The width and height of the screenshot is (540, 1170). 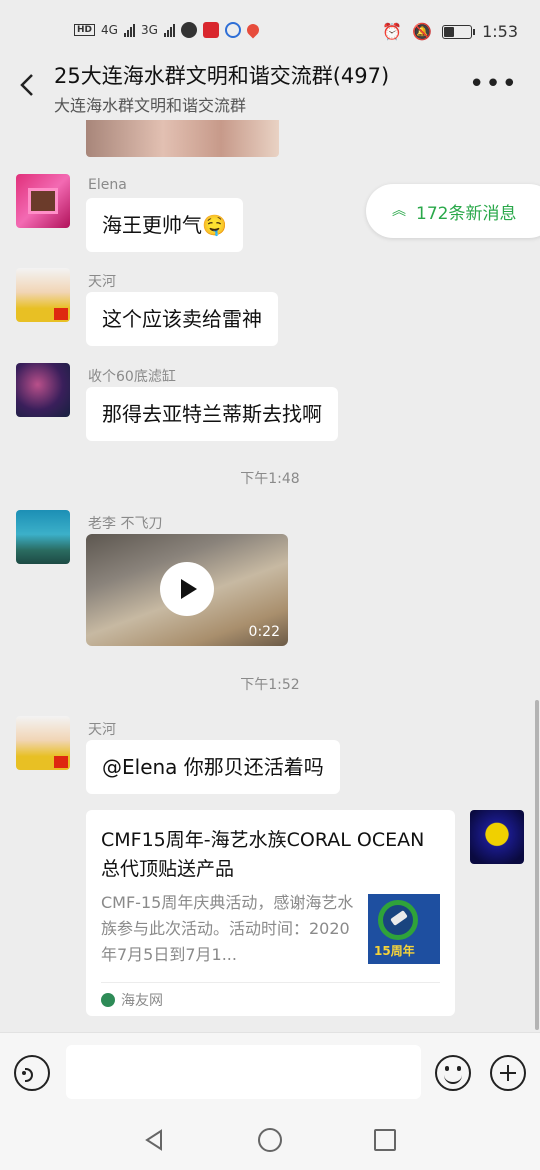 I want to click on signal-4g-label: 4G, so click(x=109, y=30).